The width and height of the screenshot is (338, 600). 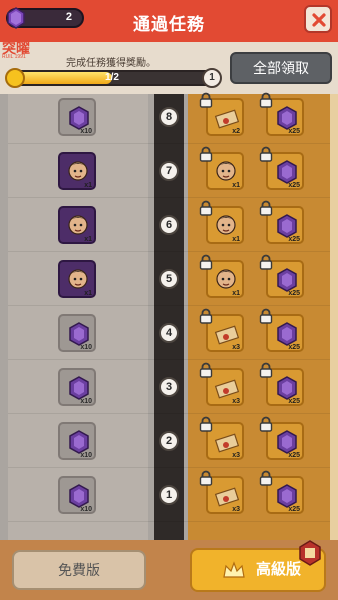 I want to click on reward-row: x10 1 x3 x25, so click(x=169, y=495).